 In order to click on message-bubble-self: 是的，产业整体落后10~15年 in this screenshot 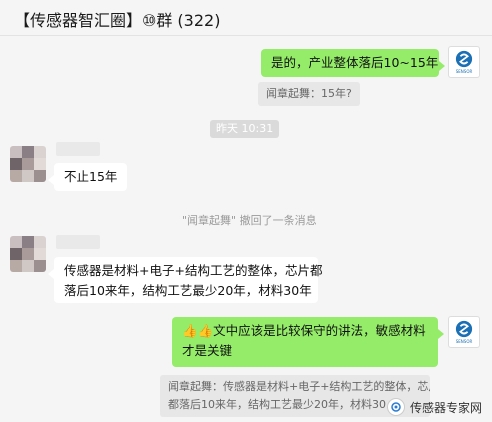, I will do `click(353, 63)`.